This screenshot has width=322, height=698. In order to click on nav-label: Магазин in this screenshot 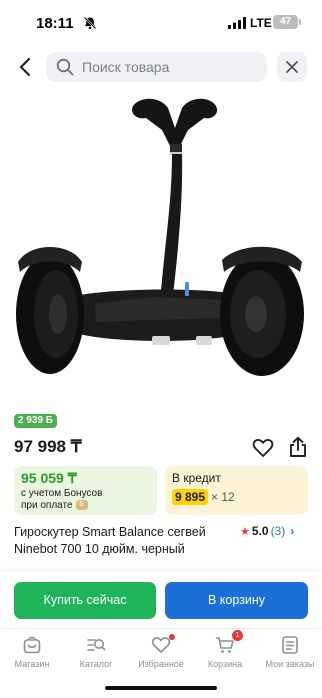, I will do `click(32, 664)`.